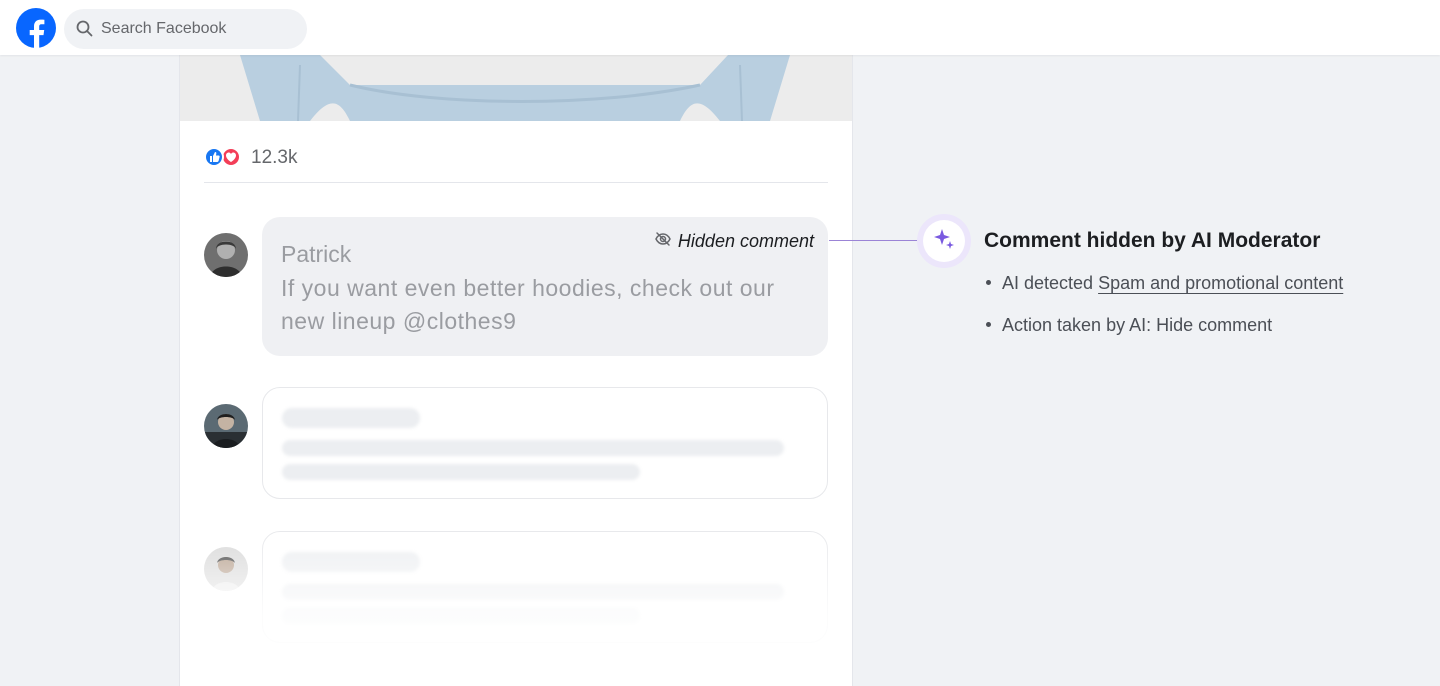  What do you see at coordinates (1048, 283) in the screenshot?
I see `ai-detected-prefix: AI detected` at bounding box center [1048, 283].